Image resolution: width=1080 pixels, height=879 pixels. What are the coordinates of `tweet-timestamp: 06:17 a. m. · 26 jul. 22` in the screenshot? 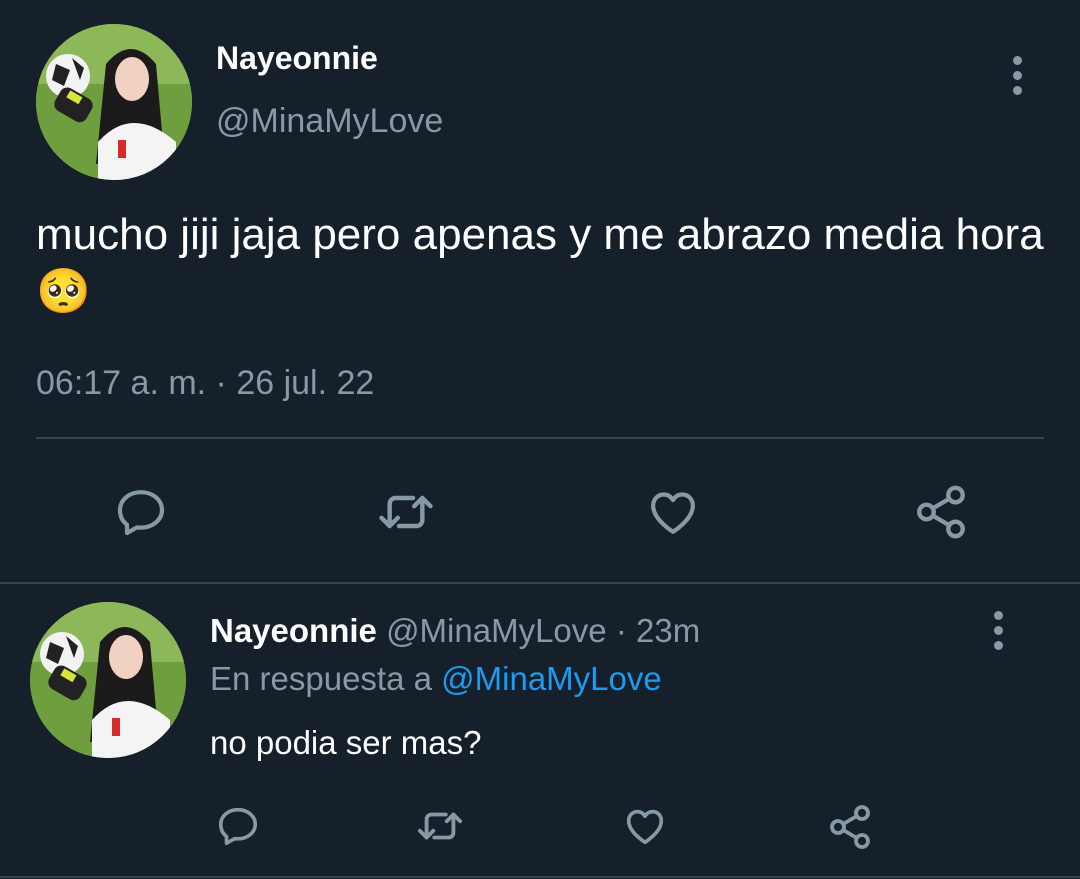 It's located at (205, 383).